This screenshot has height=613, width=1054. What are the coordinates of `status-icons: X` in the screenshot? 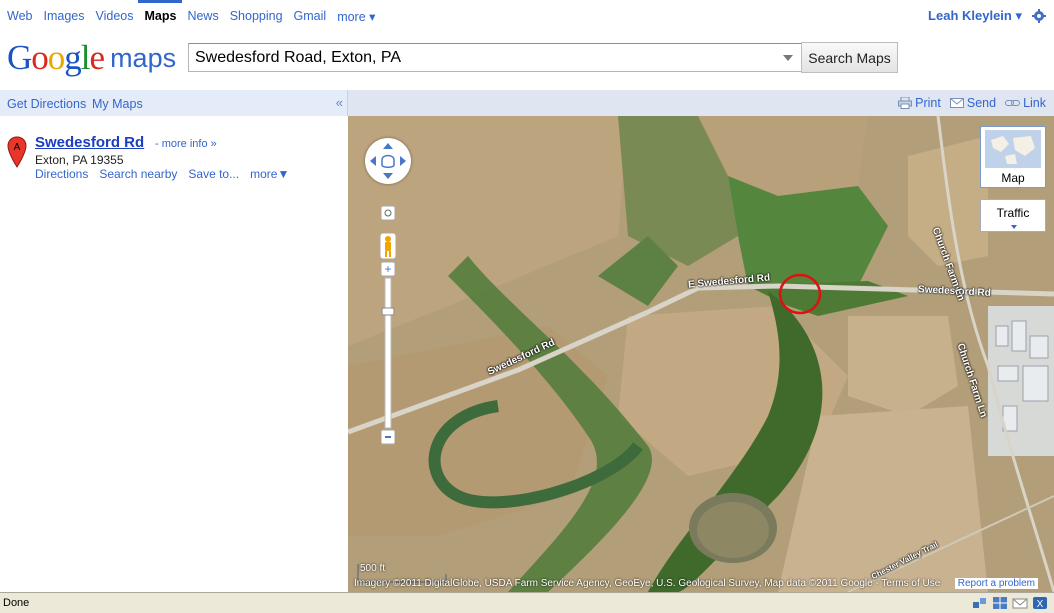 It's located at (1010, 603).